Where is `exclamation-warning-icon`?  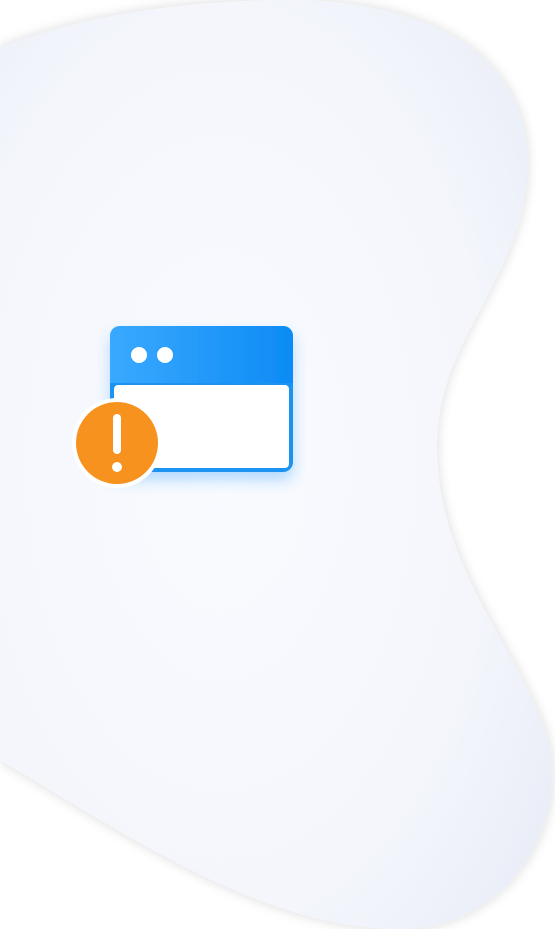
exclamation-warning-icon is located at coordinates (117, 443).